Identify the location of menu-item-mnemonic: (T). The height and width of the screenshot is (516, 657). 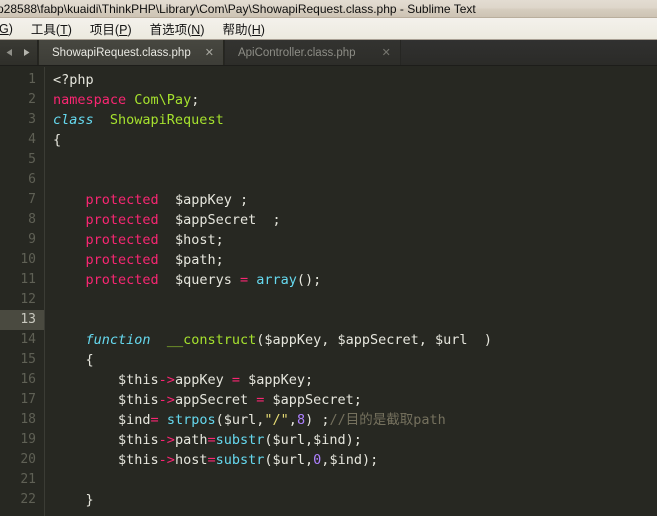
(63, 30).